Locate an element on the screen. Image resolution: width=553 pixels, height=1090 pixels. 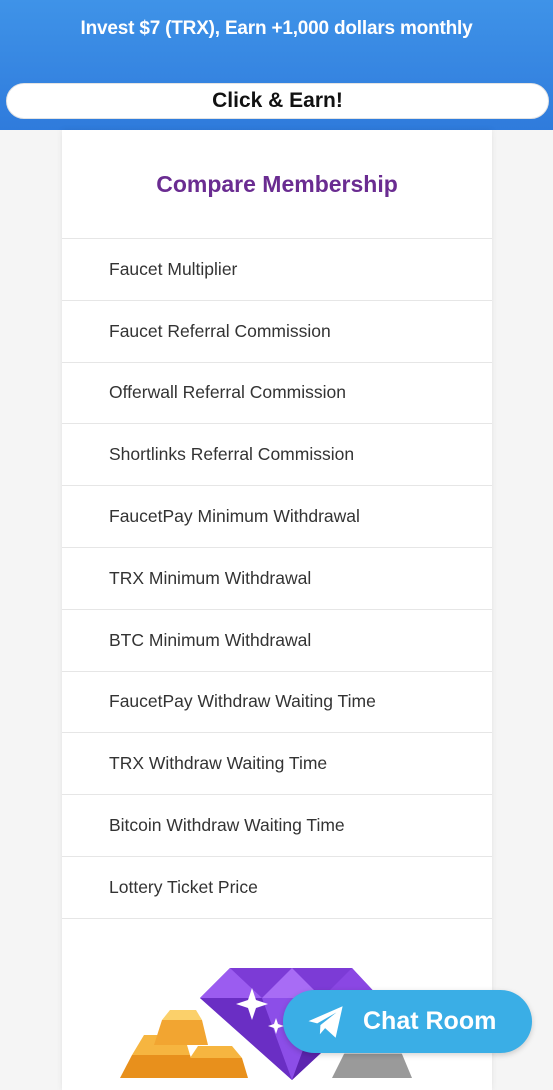
feature-row: TRX Minimum Withdrawal is located at coordinates (277, 579).